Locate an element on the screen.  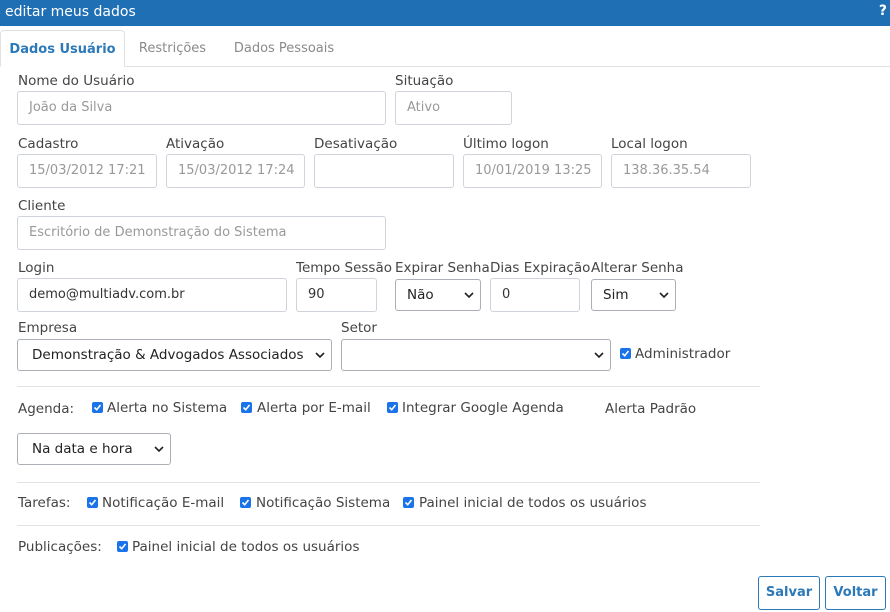
nome-usuario-label: Nome do Usuário is located at coordinates (76, 81).